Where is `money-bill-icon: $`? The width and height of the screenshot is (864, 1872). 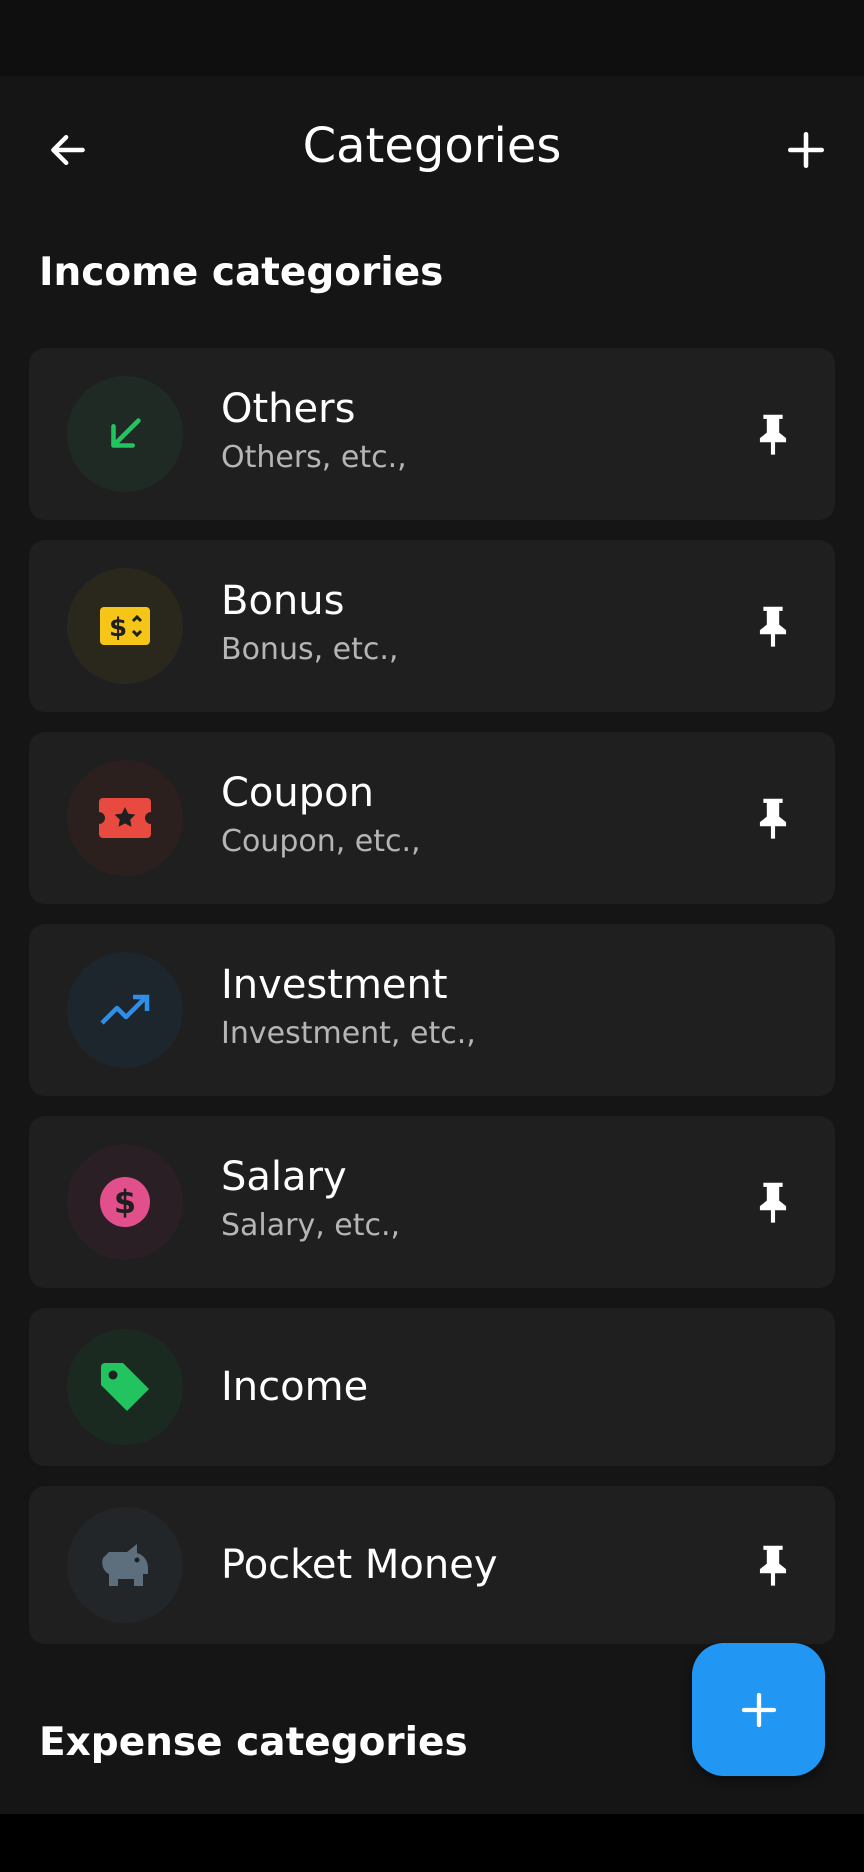 money-bill-icon: $ is located at coordinates (125, 626).